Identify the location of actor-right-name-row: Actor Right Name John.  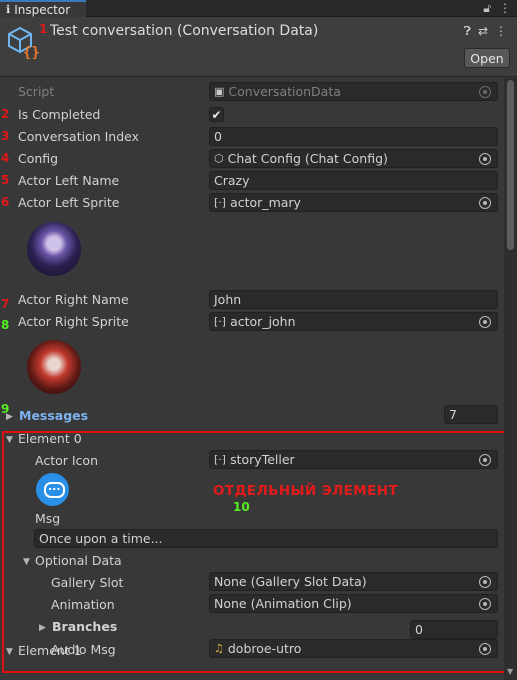
(252, 300).